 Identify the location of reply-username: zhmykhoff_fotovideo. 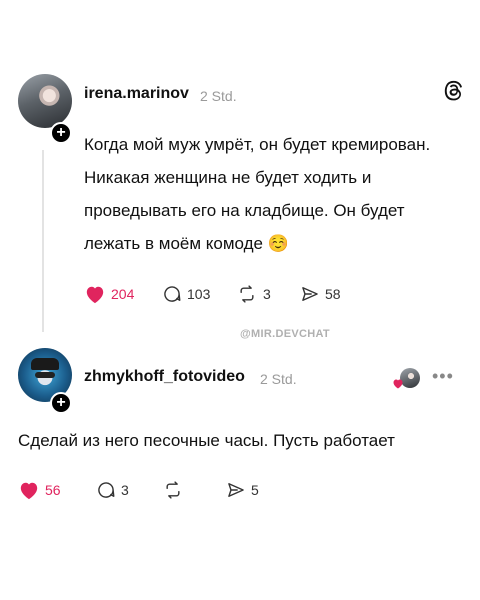
(164, 377).